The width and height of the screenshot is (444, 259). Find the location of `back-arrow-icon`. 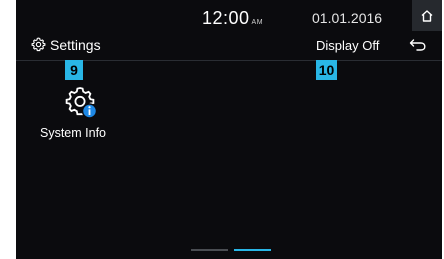

back-arrow-icon is located at coordinates (417, 45).